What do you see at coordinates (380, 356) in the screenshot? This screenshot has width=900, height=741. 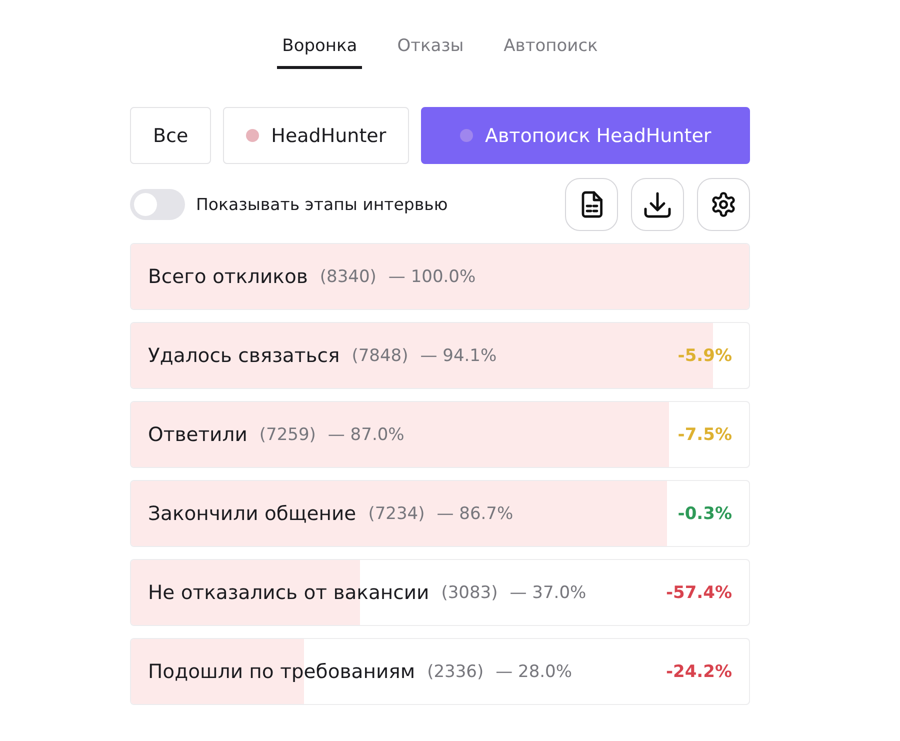 I see `stage-count: (7848)` at bounding box center [380, 356].